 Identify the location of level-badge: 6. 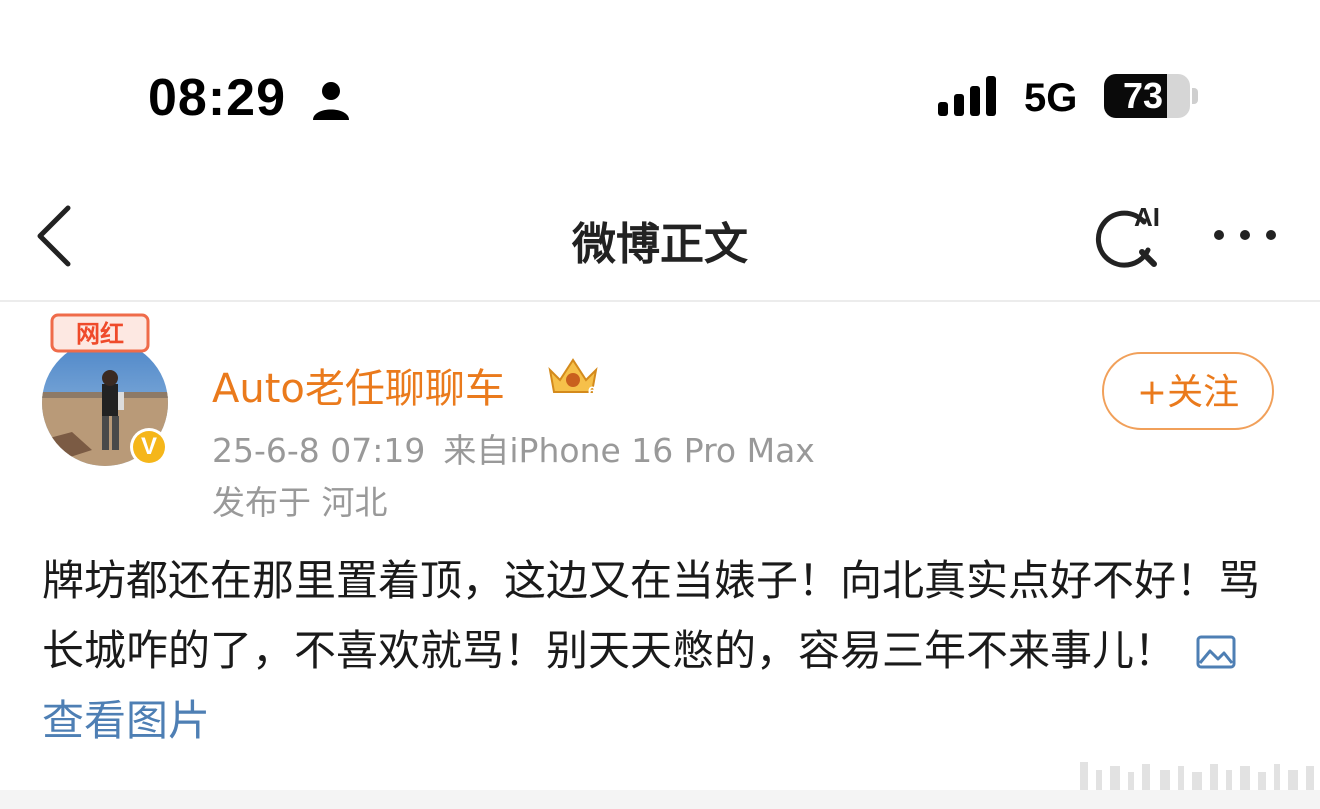
(592, 390).